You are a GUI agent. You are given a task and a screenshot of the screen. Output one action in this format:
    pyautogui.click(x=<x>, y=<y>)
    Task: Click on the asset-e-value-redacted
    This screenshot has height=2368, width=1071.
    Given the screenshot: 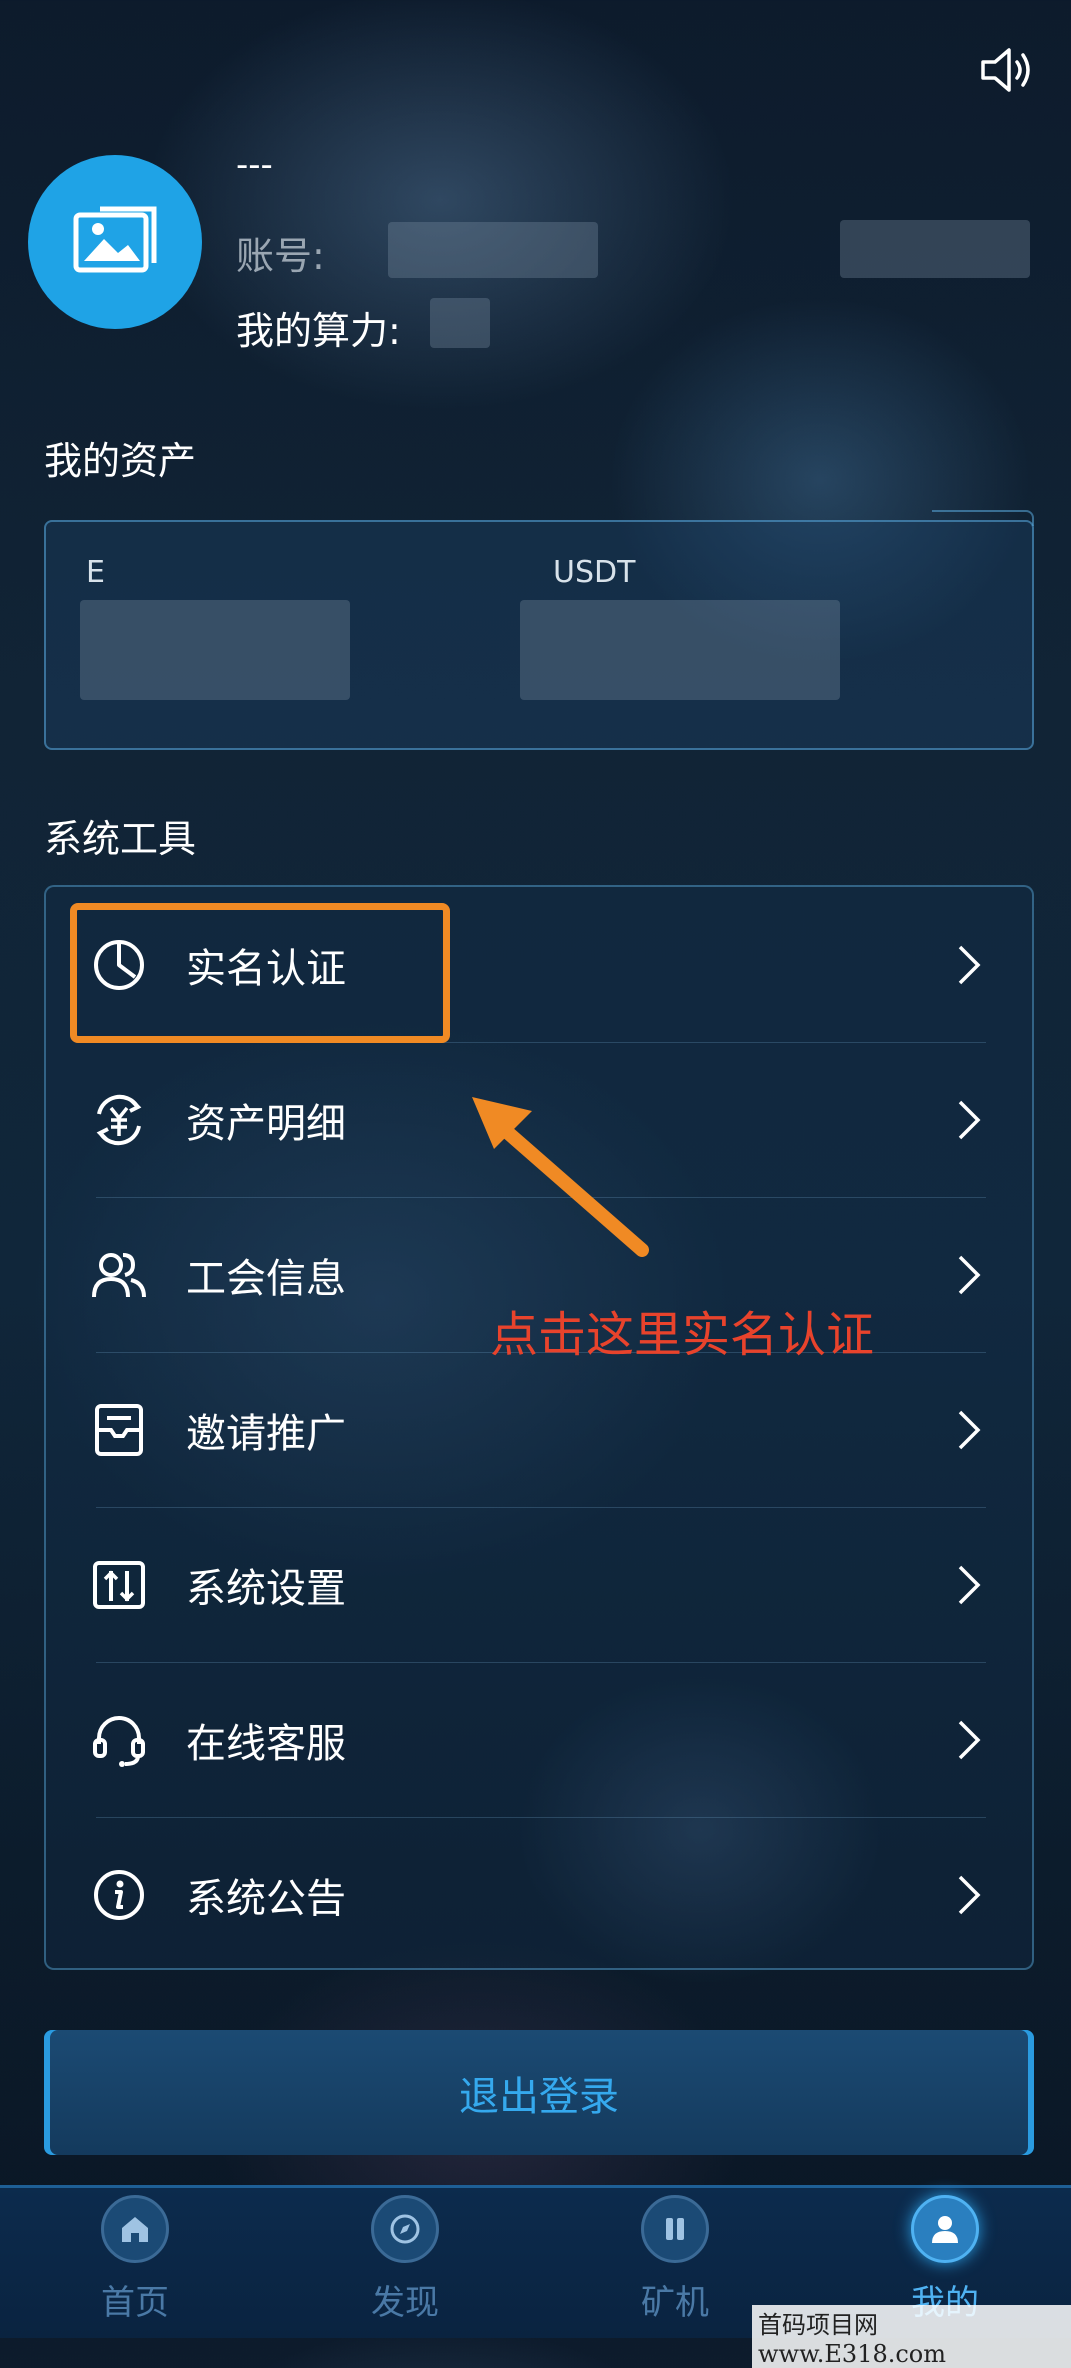 What is the action you would take?
    pyautogui.click(x=215, y=650)
    